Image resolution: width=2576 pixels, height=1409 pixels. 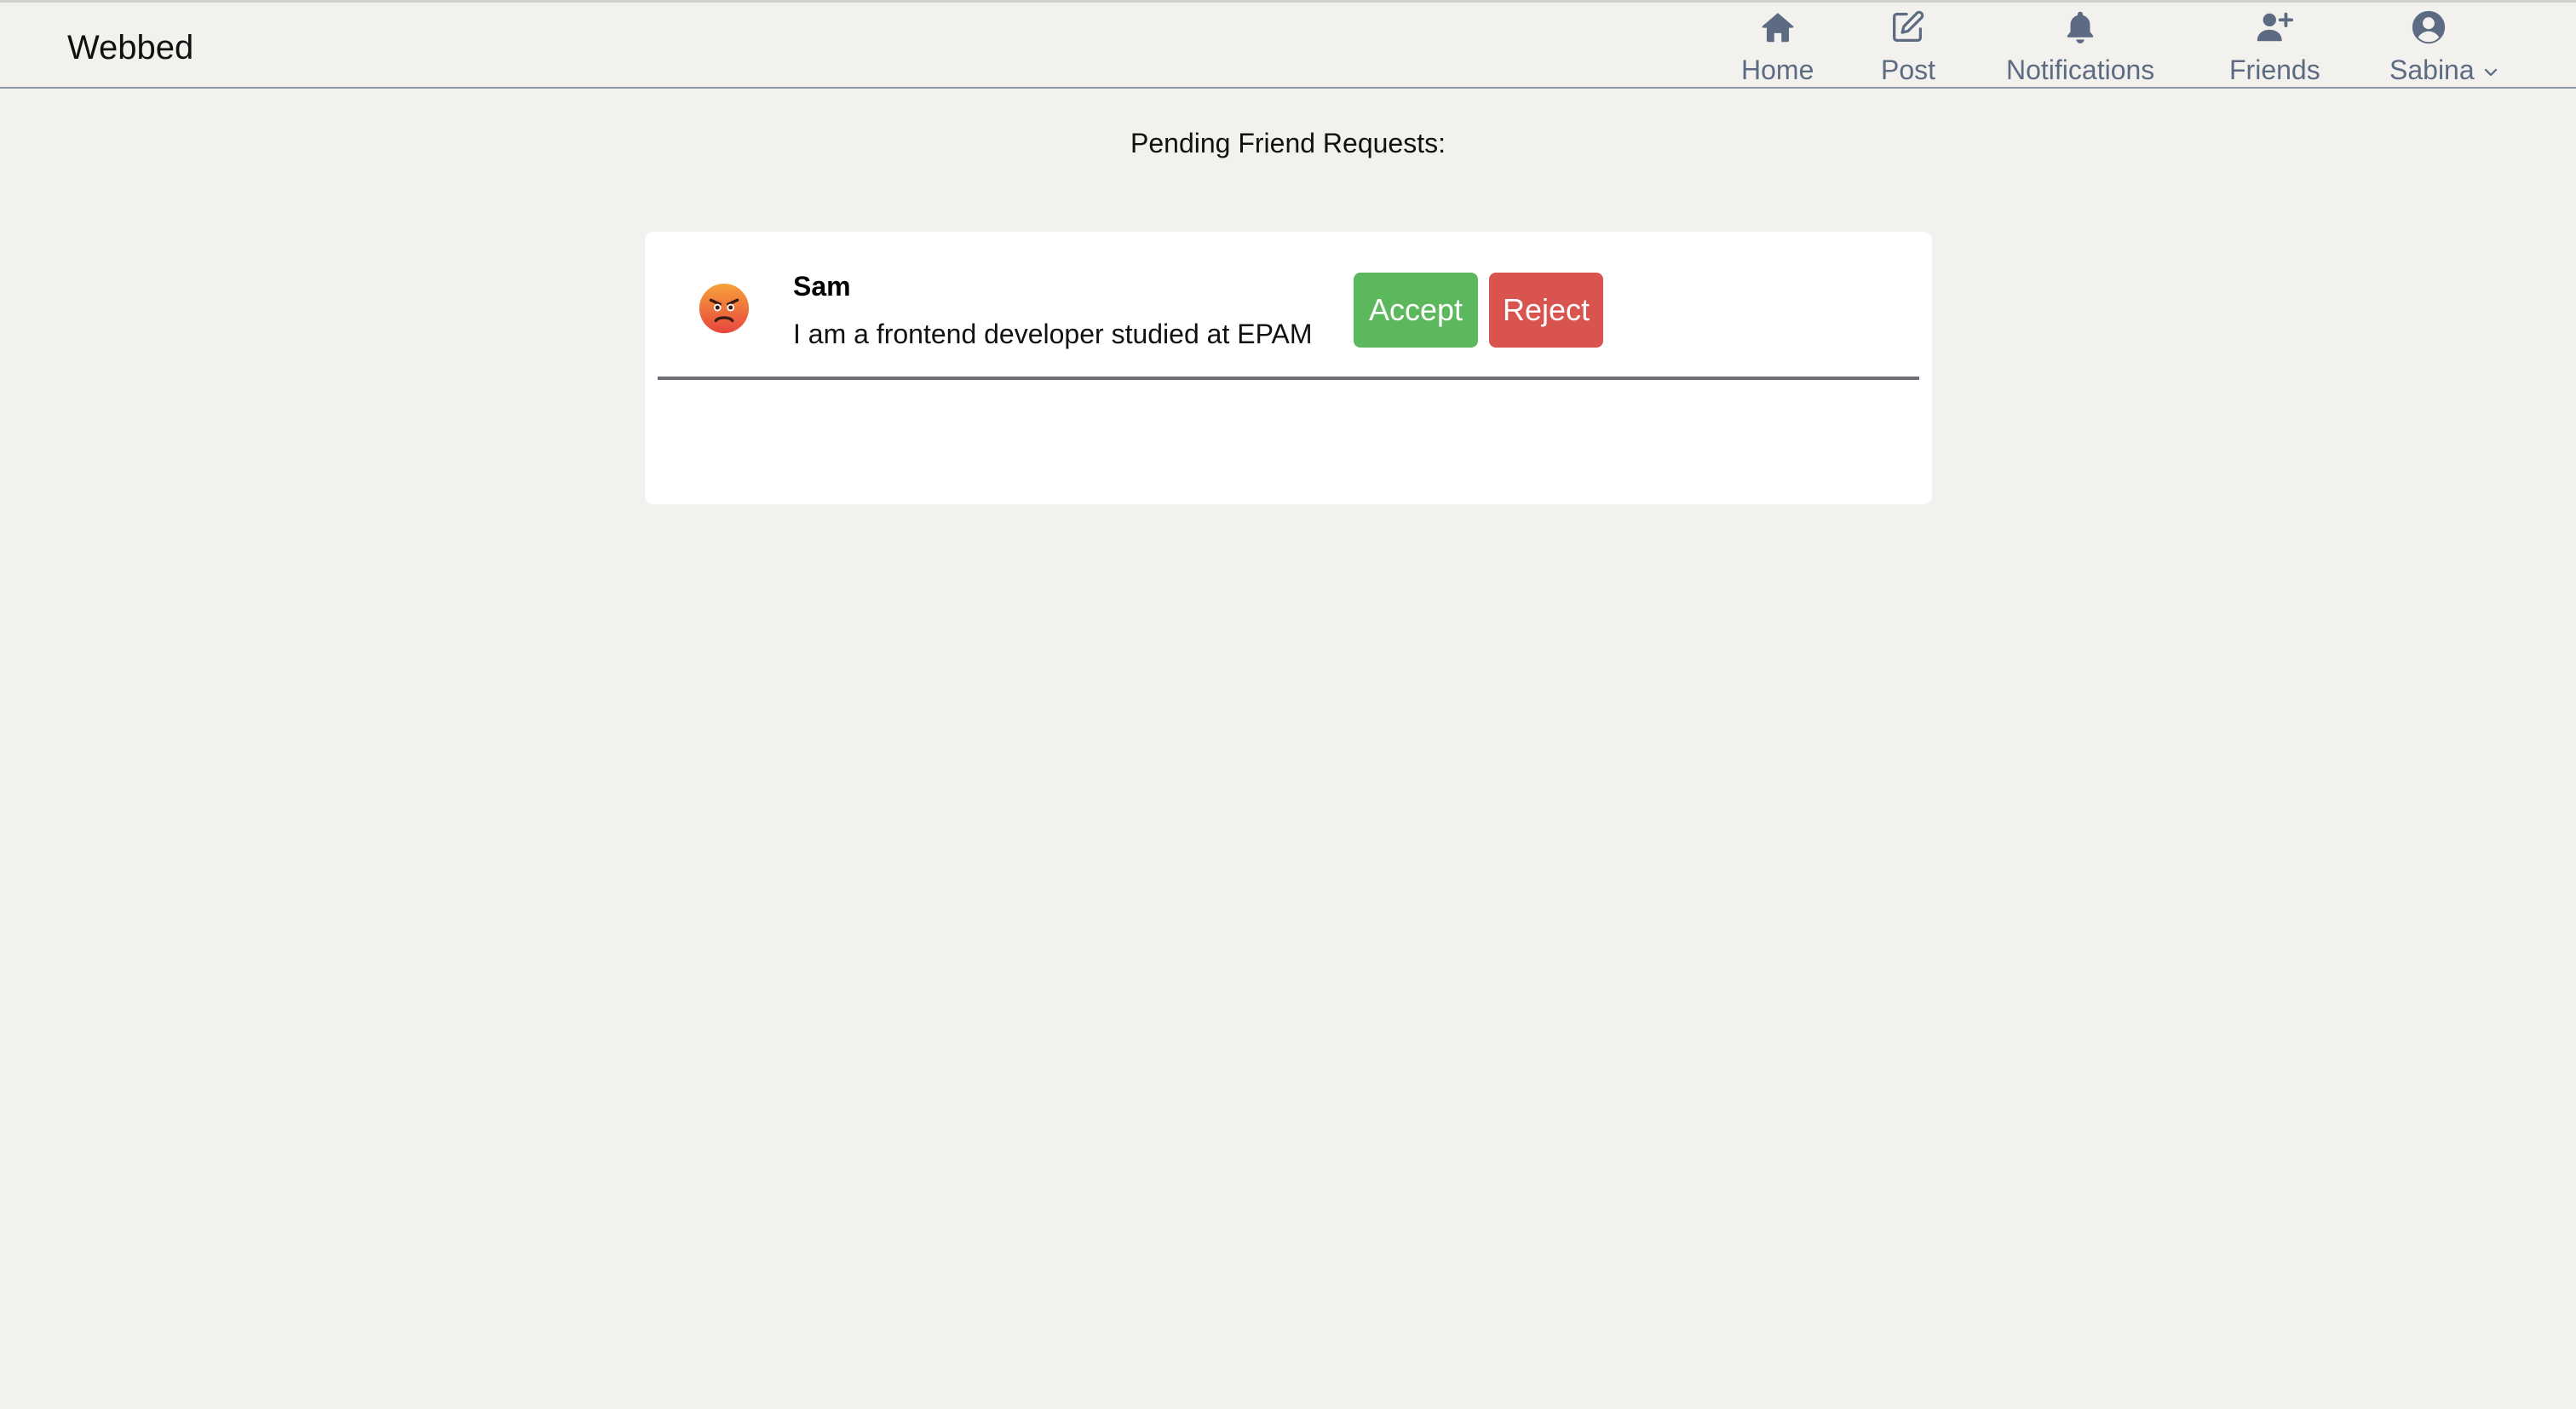 What do you see at coordinates (2274, 70) in the screenshot?
I see `nav-label-friends: Friends` at bounding box center [2274, 70].